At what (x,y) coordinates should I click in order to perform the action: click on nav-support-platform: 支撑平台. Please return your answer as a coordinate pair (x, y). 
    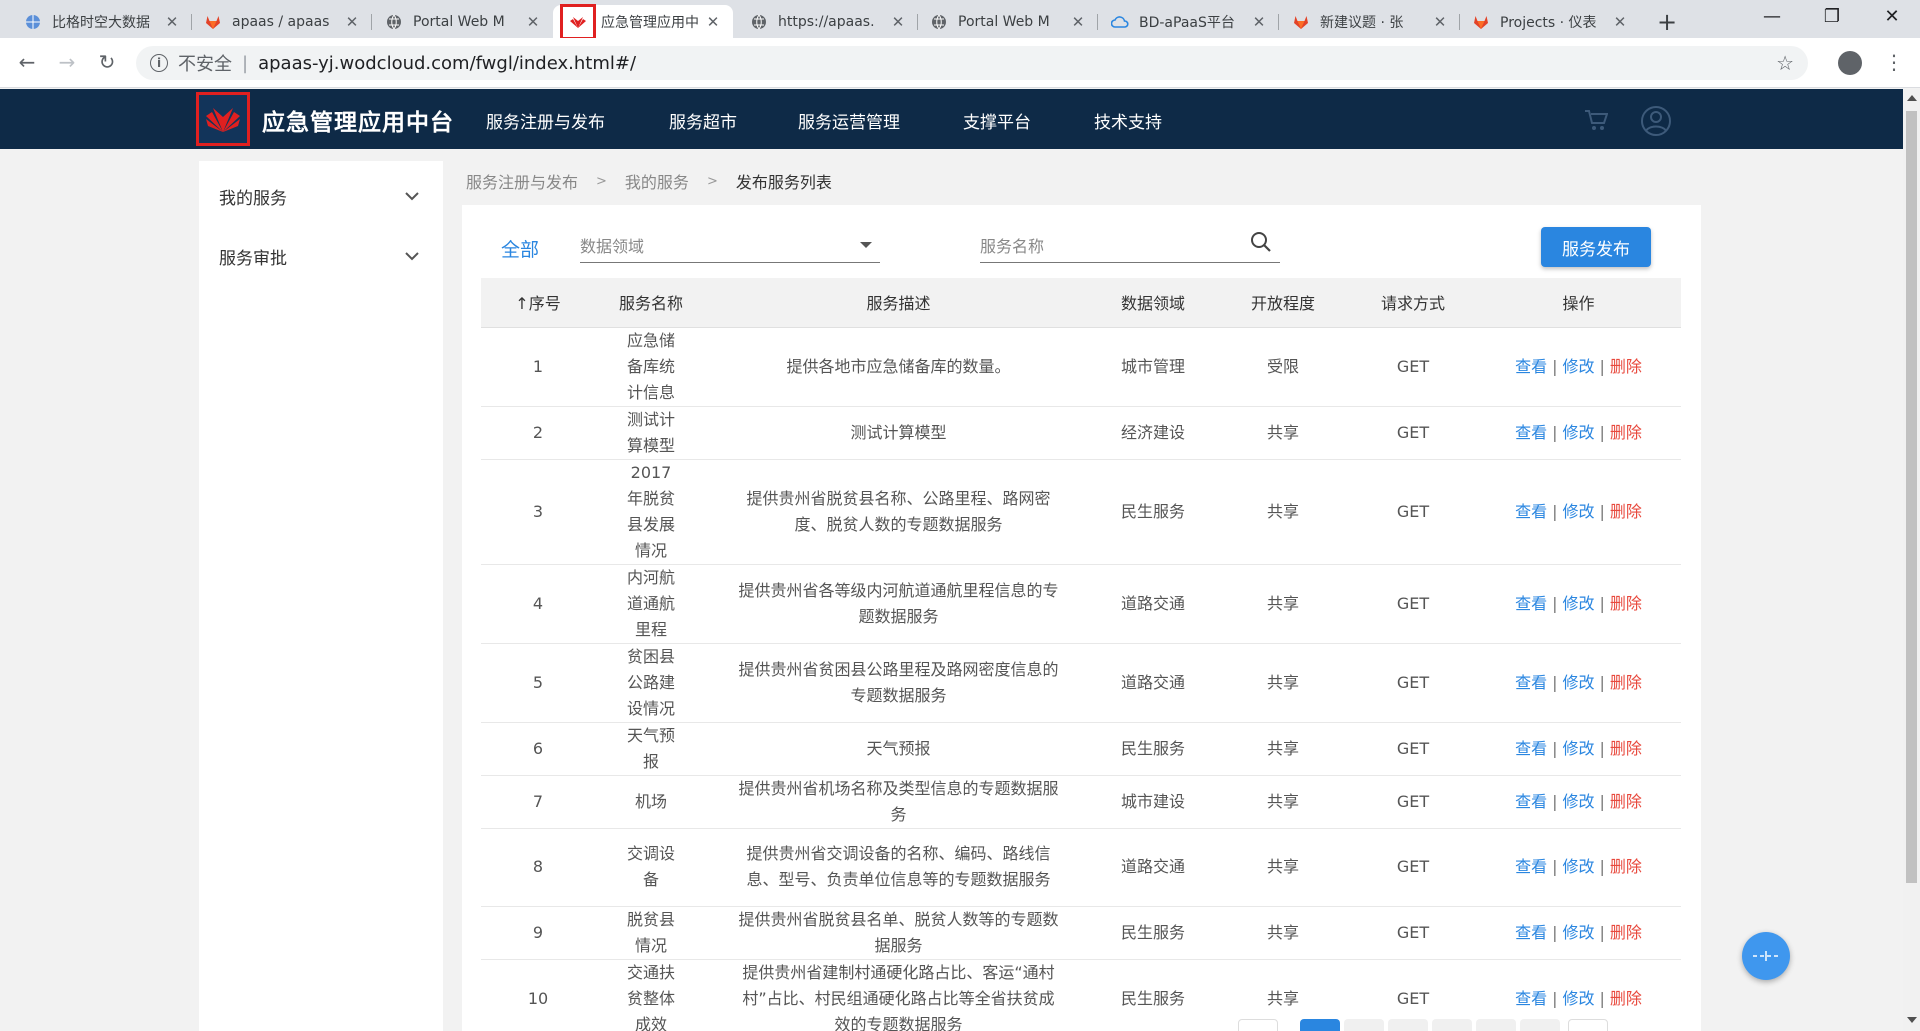
    Looking at the image, I should click on (997, 120).